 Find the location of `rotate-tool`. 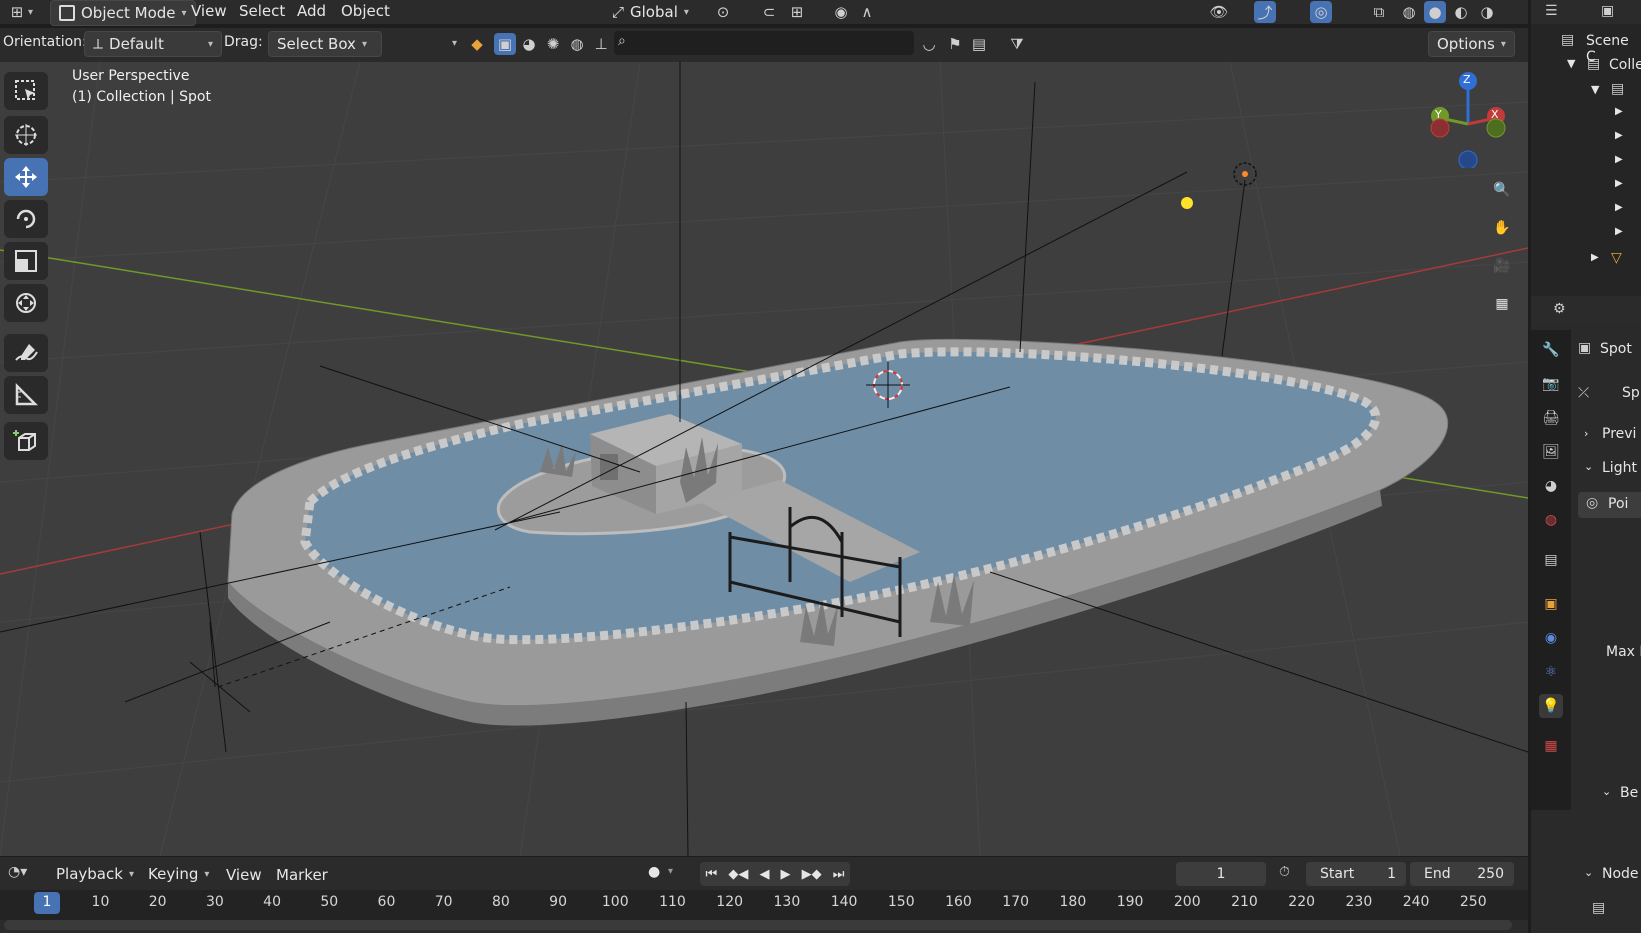

rotate-tool is located at coordinates (26, 219).